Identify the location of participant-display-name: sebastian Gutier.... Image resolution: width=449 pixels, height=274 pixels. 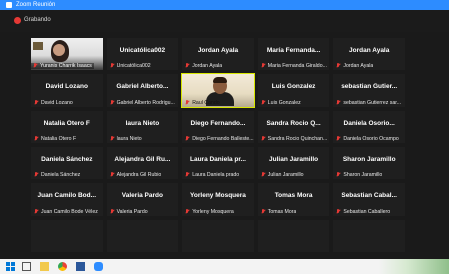
(369, 87).